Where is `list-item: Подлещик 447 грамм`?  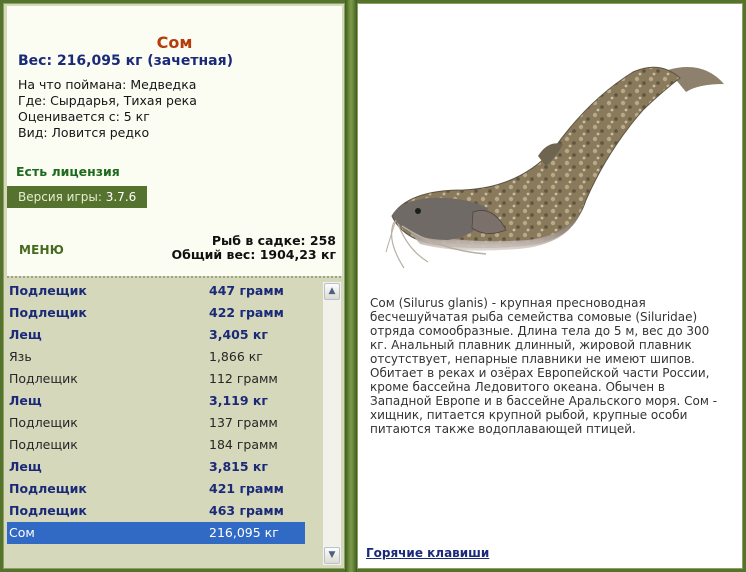
list-item: Подлещик 447 грамм is located at coordinates (156, 291).